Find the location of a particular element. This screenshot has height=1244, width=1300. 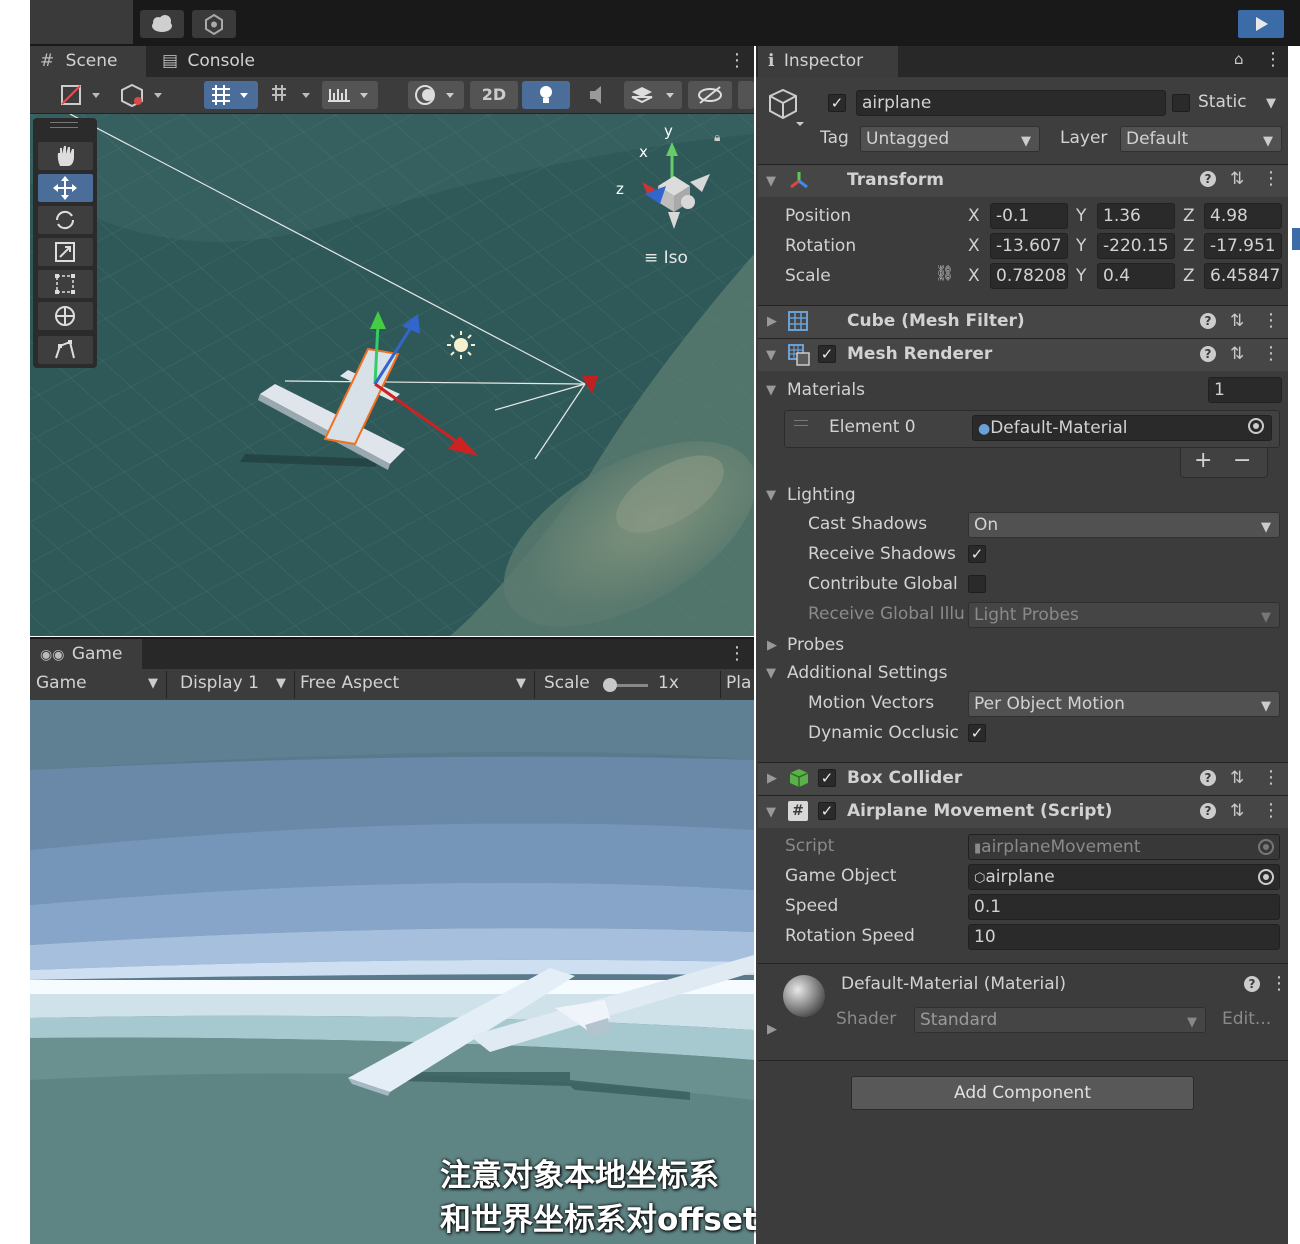

game-object-icon is located at coordinates (788, 110).